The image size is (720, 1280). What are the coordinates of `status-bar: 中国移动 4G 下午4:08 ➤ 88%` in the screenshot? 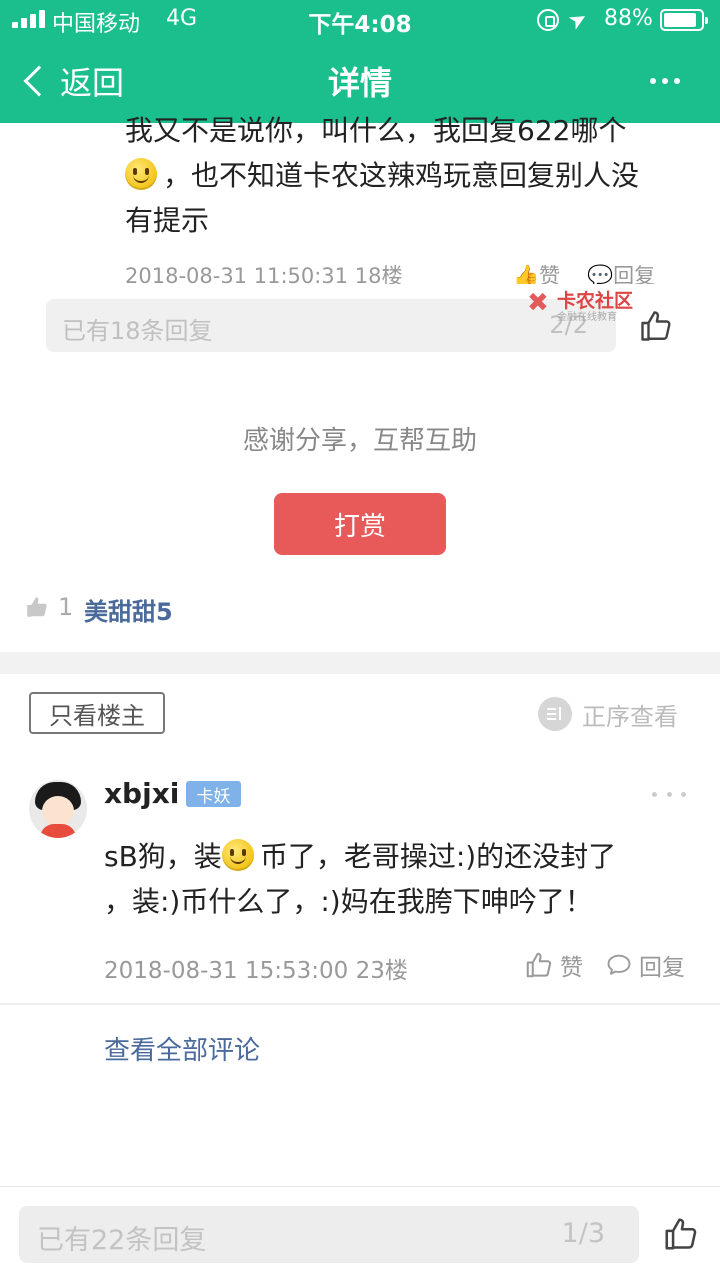 It's located at (360, 20).